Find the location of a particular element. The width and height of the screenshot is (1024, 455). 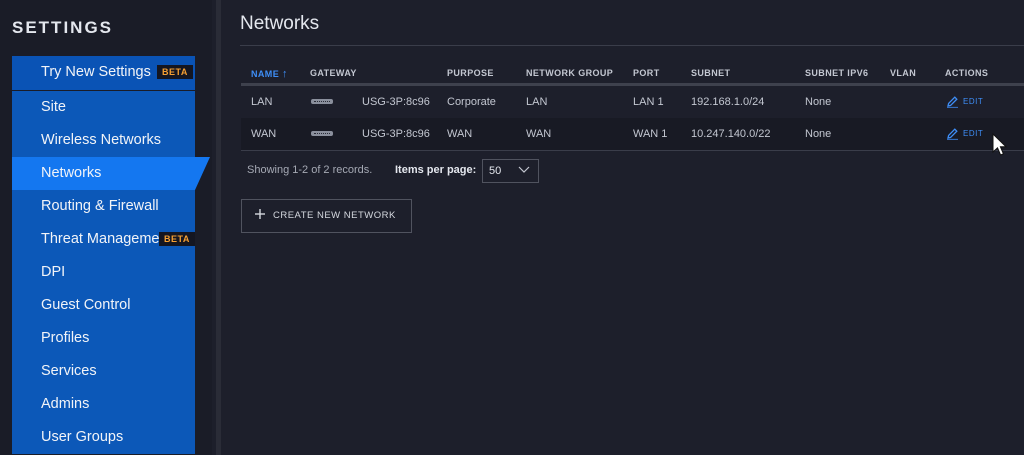

create-new-network-button: CREATE NEW NETWORK is located at coordinates (326, 216).